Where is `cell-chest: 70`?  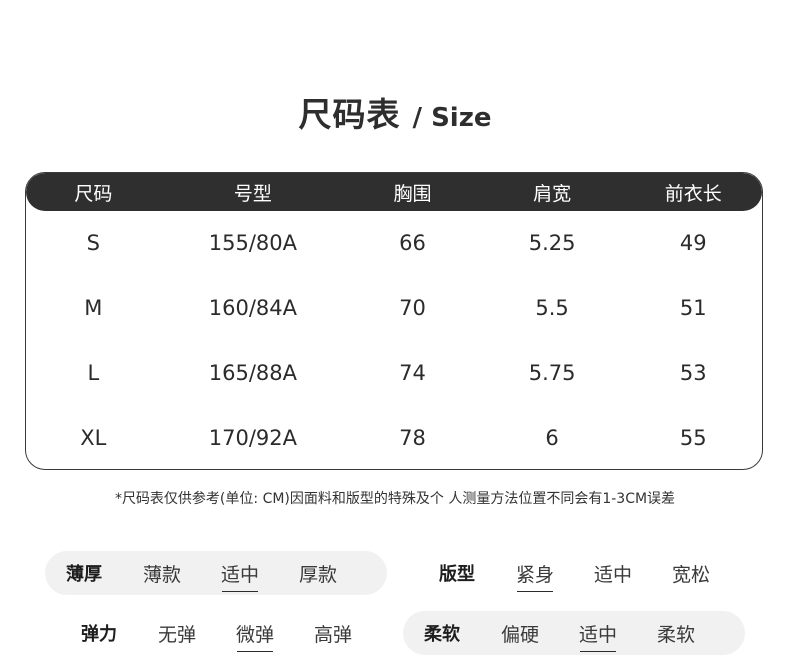 cell-chest: 70 is located at coordinates (412, 307).